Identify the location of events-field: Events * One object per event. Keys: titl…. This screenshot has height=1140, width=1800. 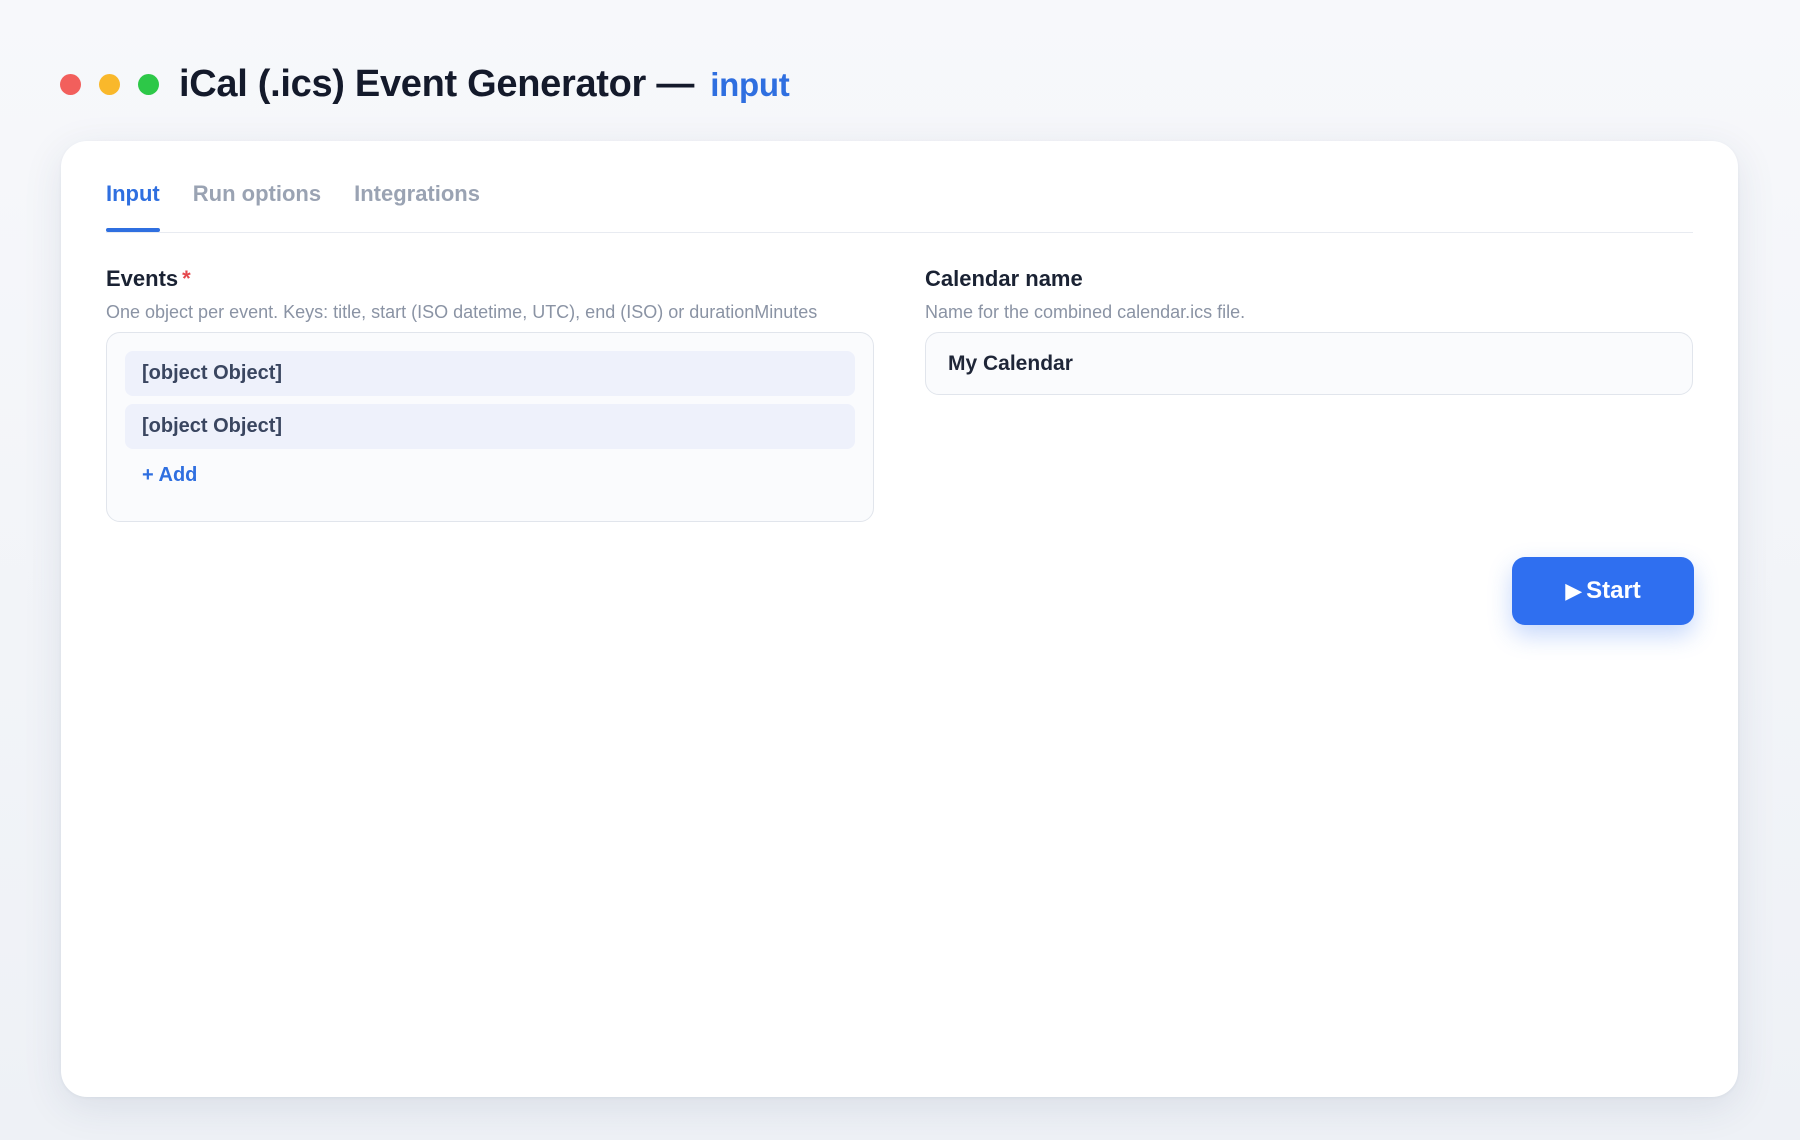
(490, 393).